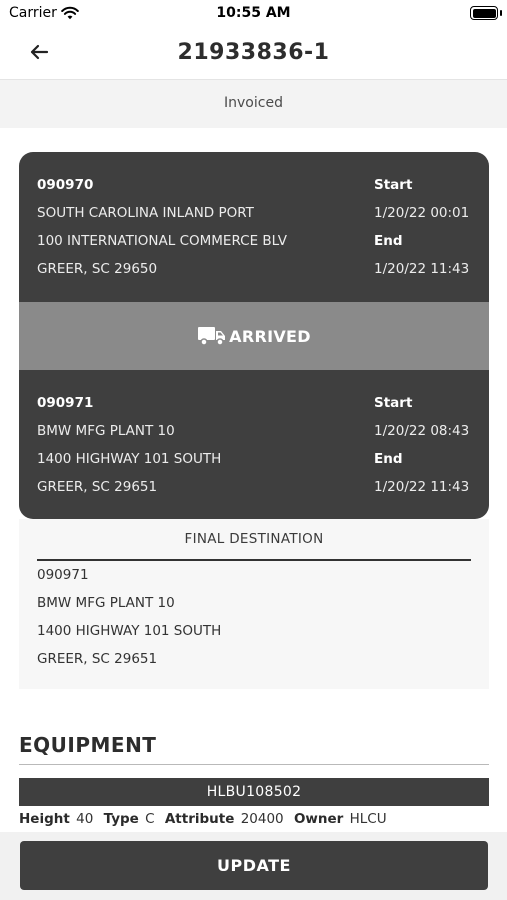  I want to click on arrived-label: ARRIVED, so click(270, 336).